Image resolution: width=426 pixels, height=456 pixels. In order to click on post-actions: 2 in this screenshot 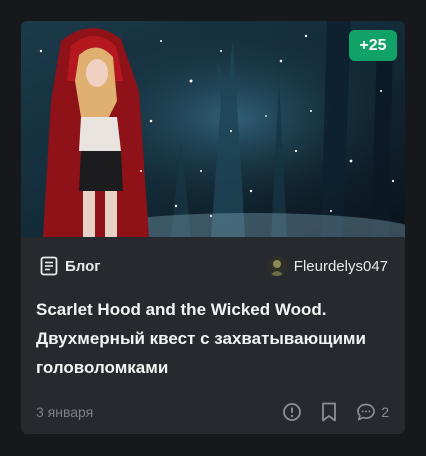, I will do `click(335, 412)`.